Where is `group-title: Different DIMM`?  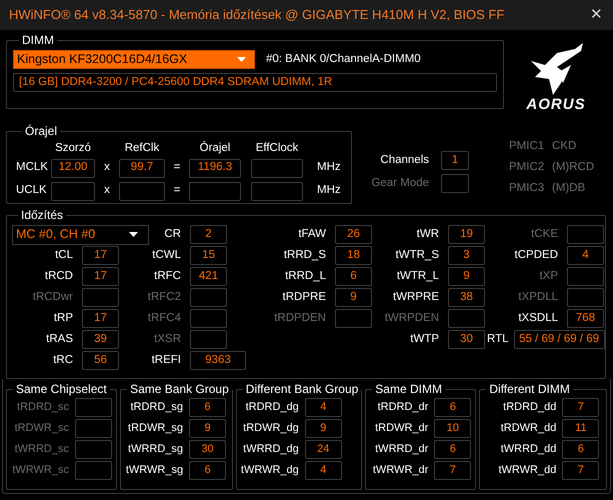 group-title: Different DIMM is located at coordinates (529, 389).